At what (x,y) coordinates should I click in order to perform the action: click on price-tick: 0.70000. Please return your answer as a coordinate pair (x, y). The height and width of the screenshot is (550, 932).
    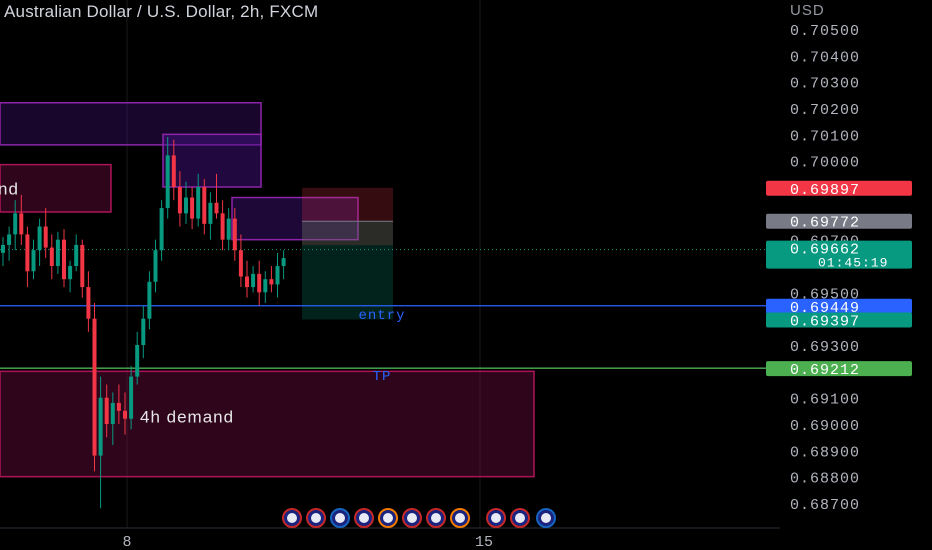
    Looking at the image, I should click on (825, 163).